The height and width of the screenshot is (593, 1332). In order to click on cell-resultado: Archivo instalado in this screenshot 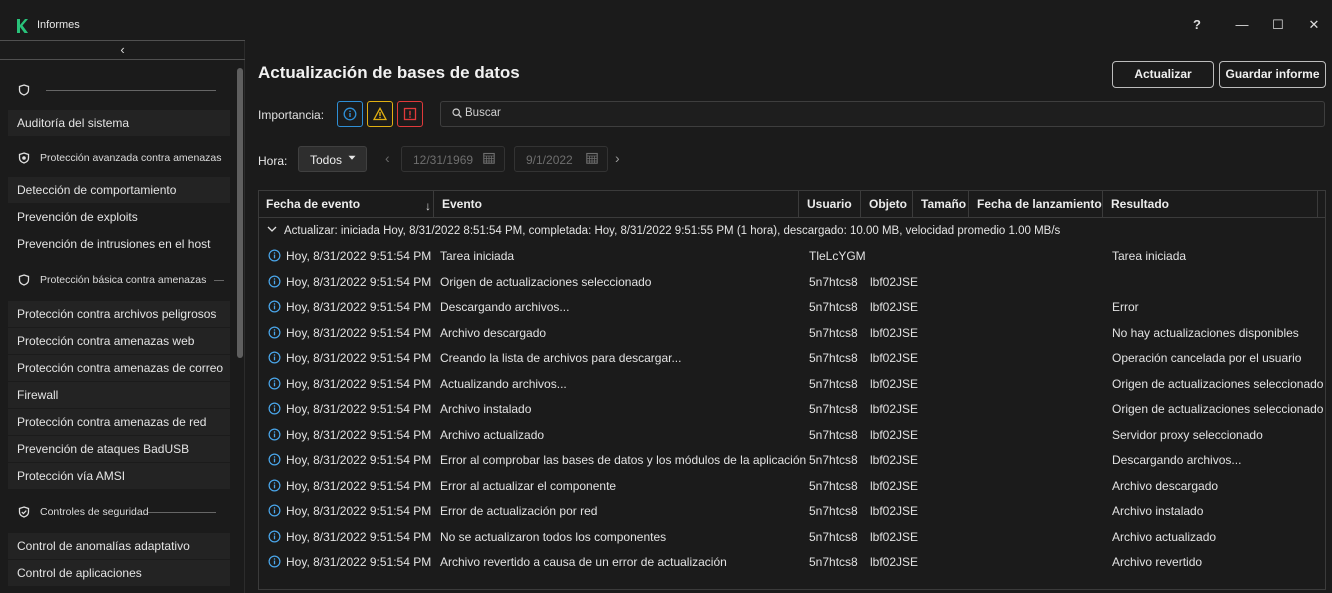, I will do `click(1158, 511)`.